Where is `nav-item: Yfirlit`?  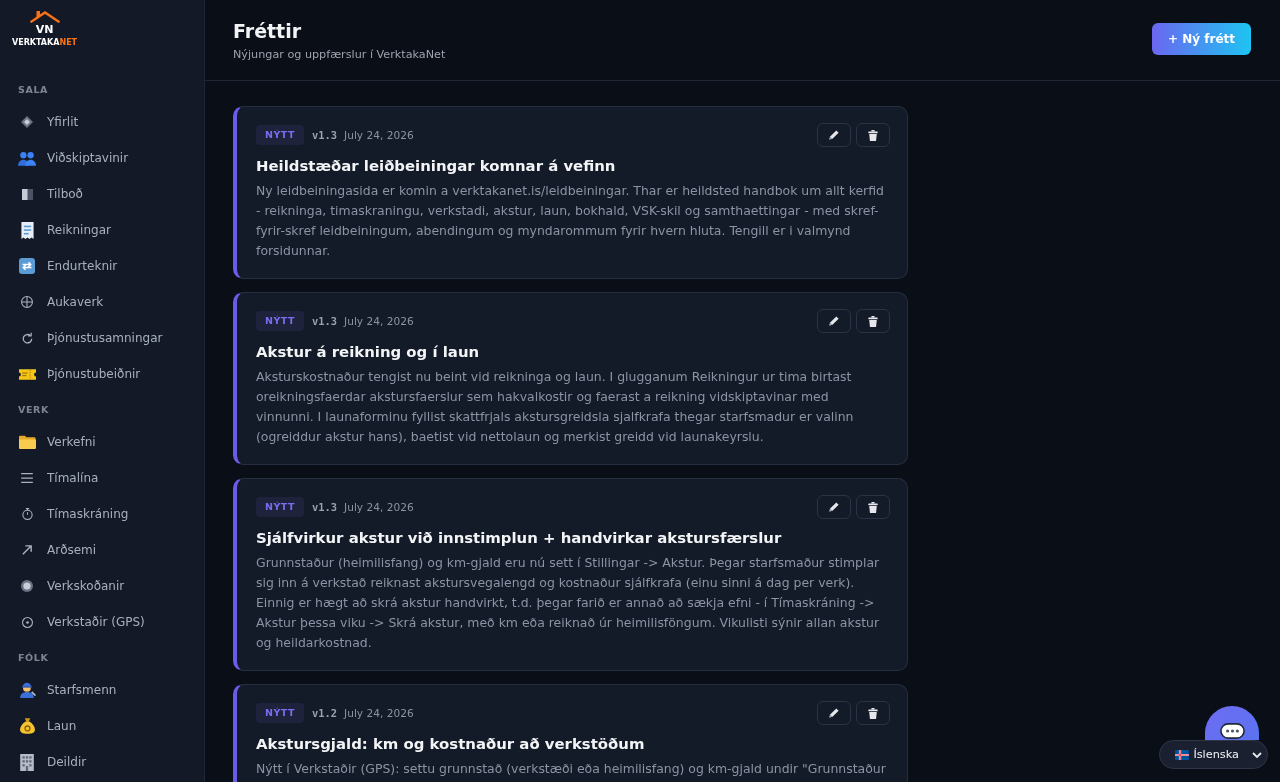
nav-item: Yfirlit is located at coordinates (102, 122).